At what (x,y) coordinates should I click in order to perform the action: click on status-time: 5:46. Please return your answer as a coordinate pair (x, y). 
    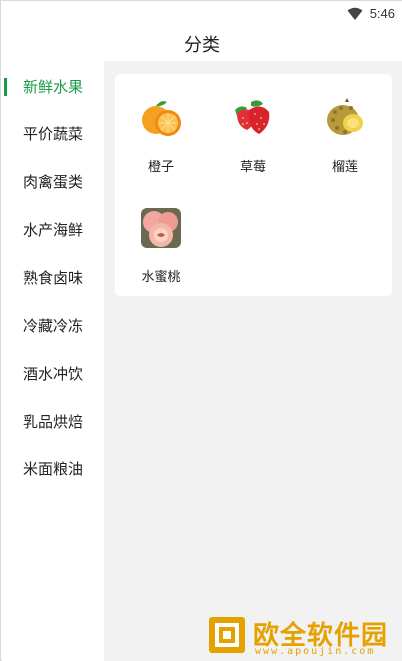
    Looking at the image, I should click on (382, 13).